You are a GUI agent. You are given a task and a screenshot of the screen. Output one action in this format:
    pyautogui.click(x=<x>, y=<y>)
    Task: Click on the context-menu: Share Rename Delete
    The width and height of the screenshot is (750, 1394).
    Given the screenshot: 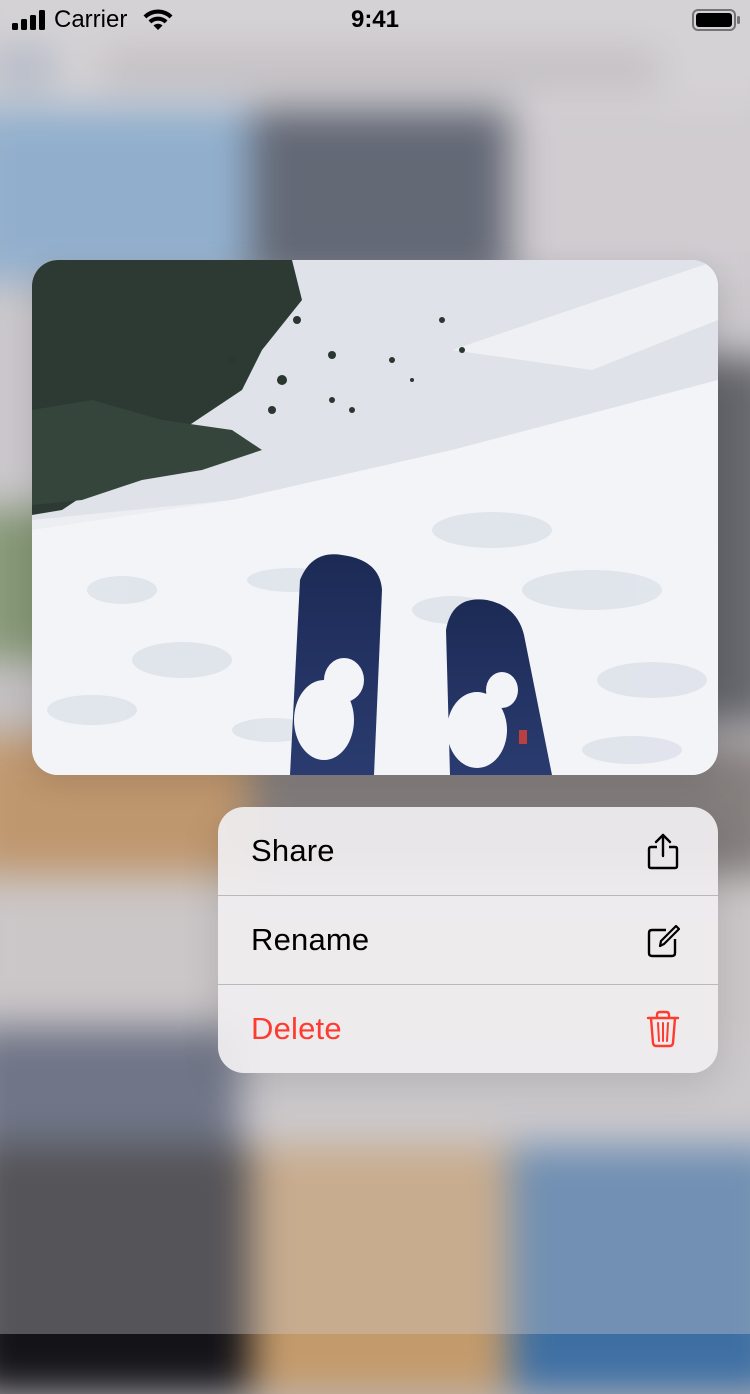 What is the action you would take?
    pyautogui.click(x=468, y=940)
    